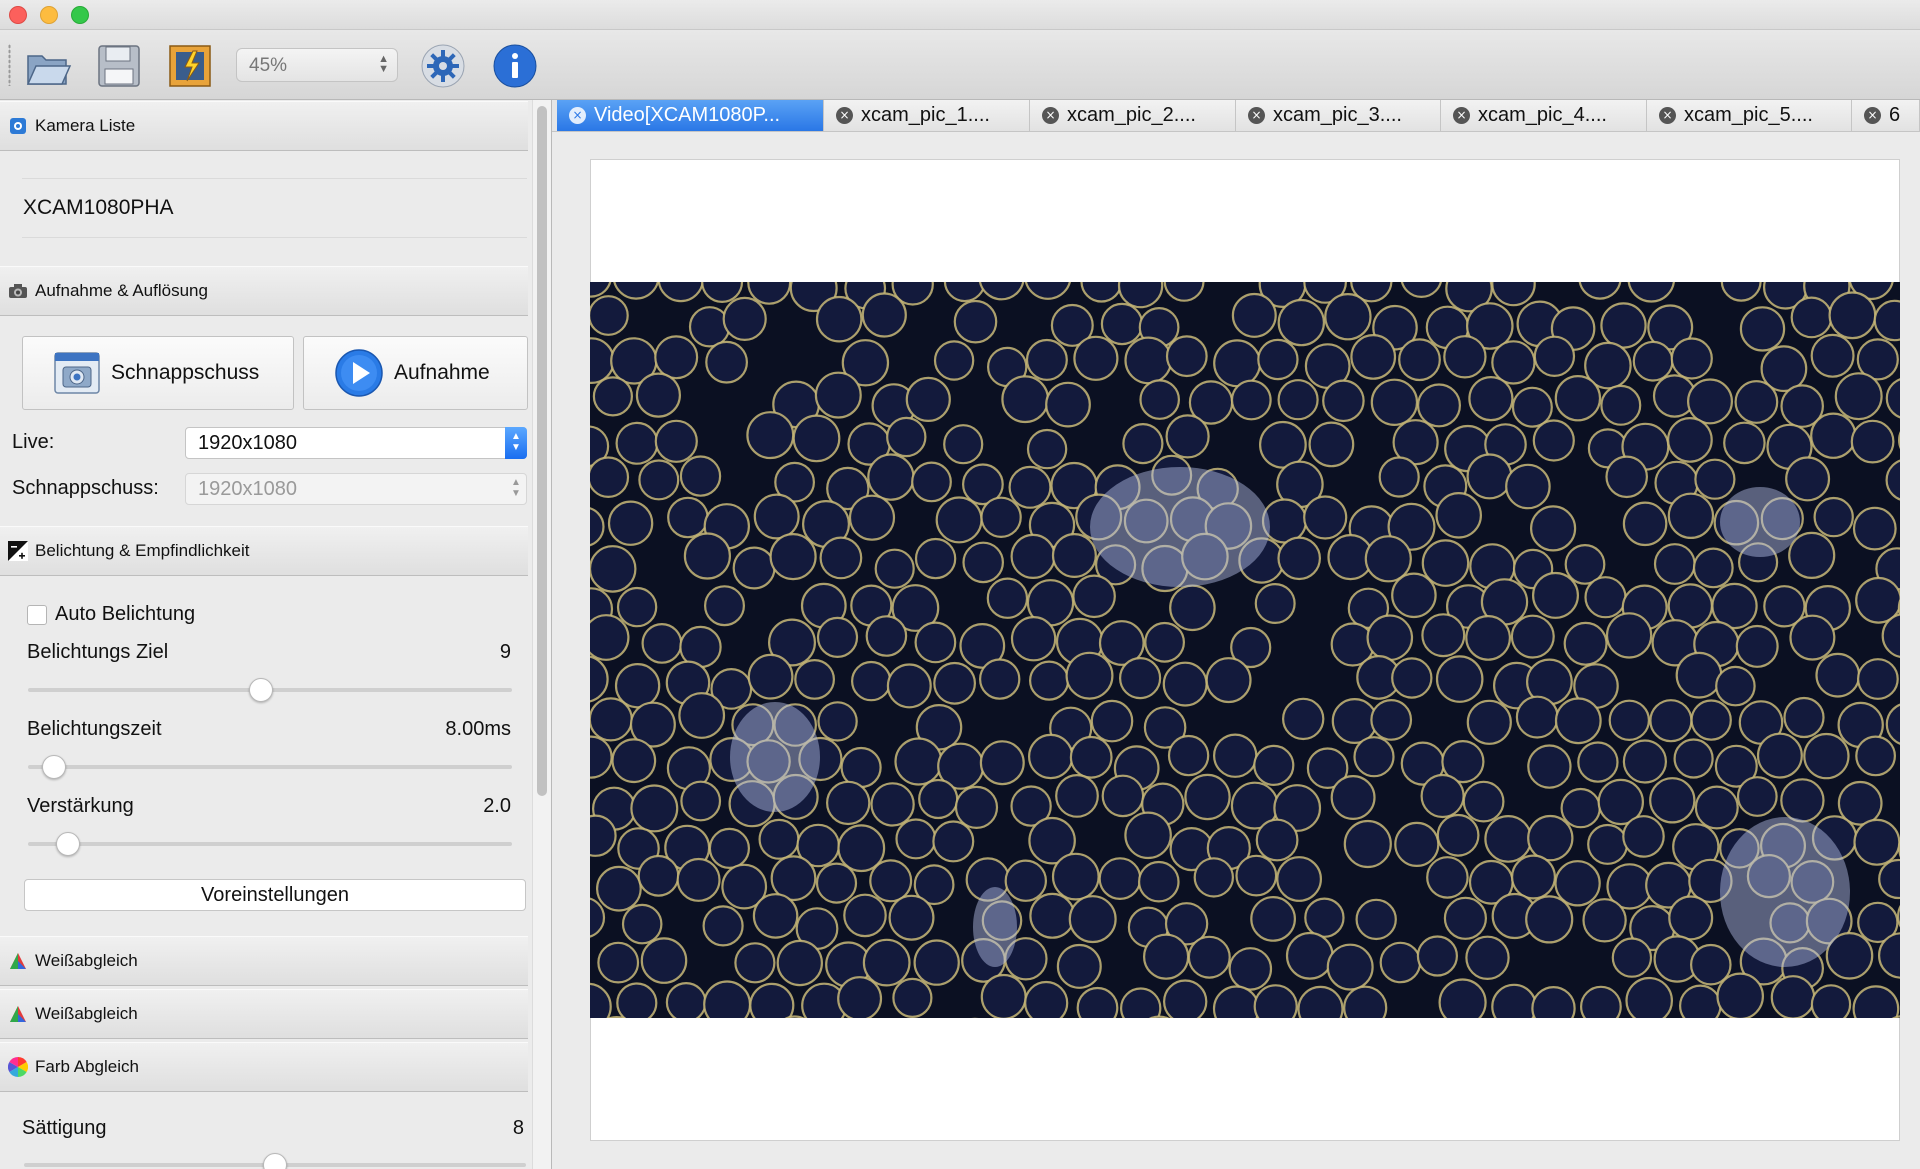 This screenshot has height=1169, width=1920. I want to click on open-folder-icon, so click(48, 66).